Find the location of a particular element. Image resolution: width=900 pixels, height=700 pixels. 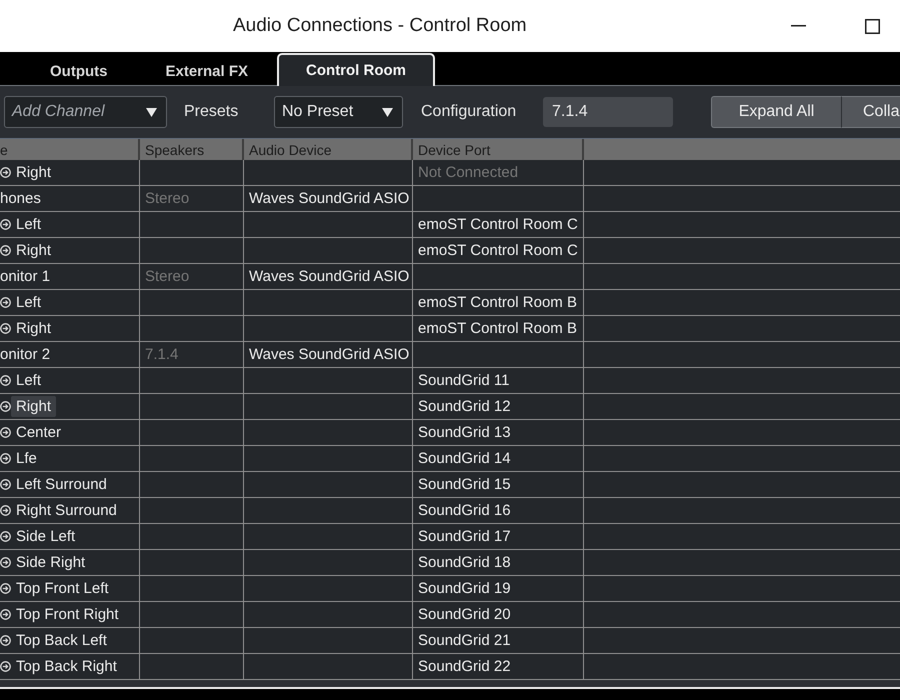

device-port-name: SoundGrid 15 is located at coordinates (464, 484).